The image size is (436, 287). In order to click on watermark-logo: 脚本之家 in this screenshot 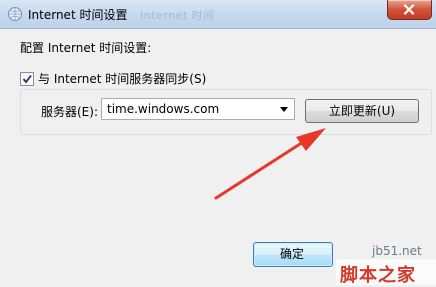, I will do `click(386, 272)`.